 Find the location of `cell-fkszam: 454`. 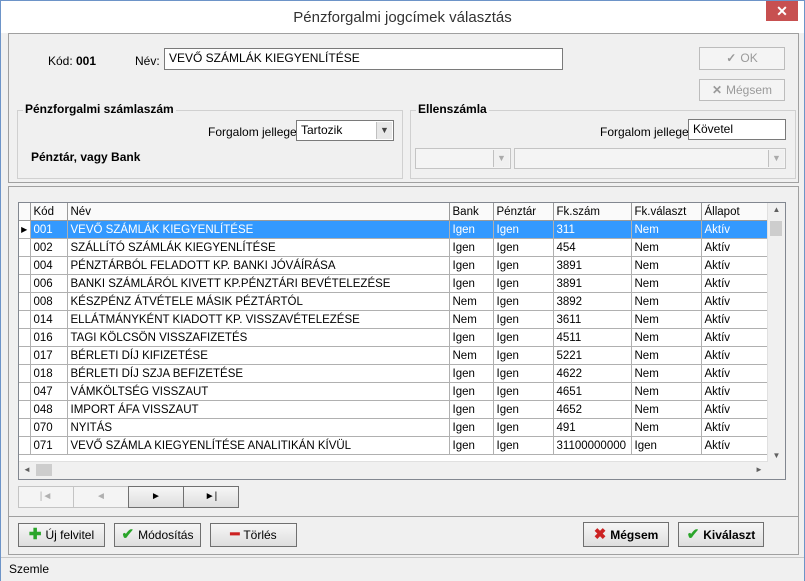

cell-fkszam: 454 is located at coordinates (592, 247).